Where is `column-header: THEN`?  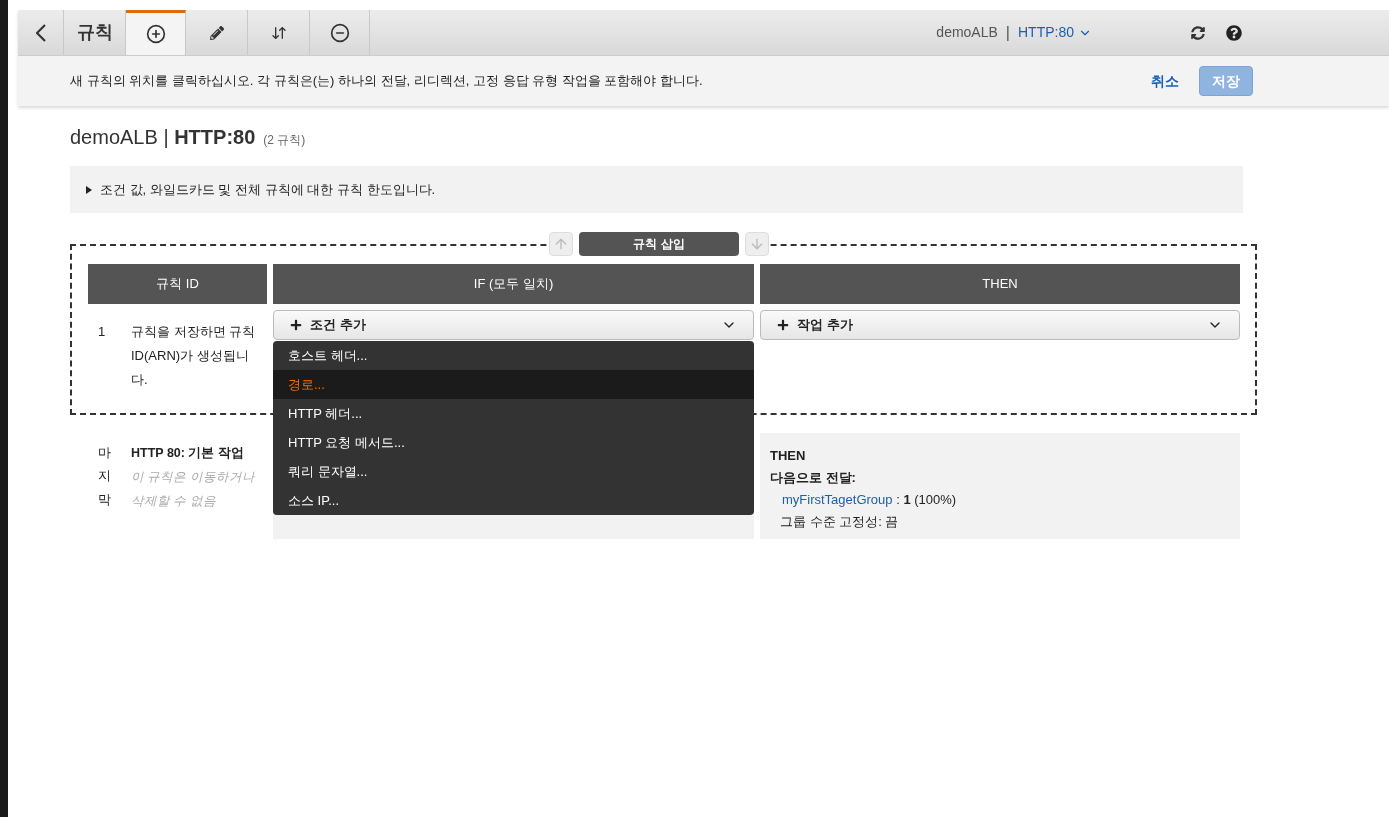
column-header: THEN is located at coordinates (1000, 284).